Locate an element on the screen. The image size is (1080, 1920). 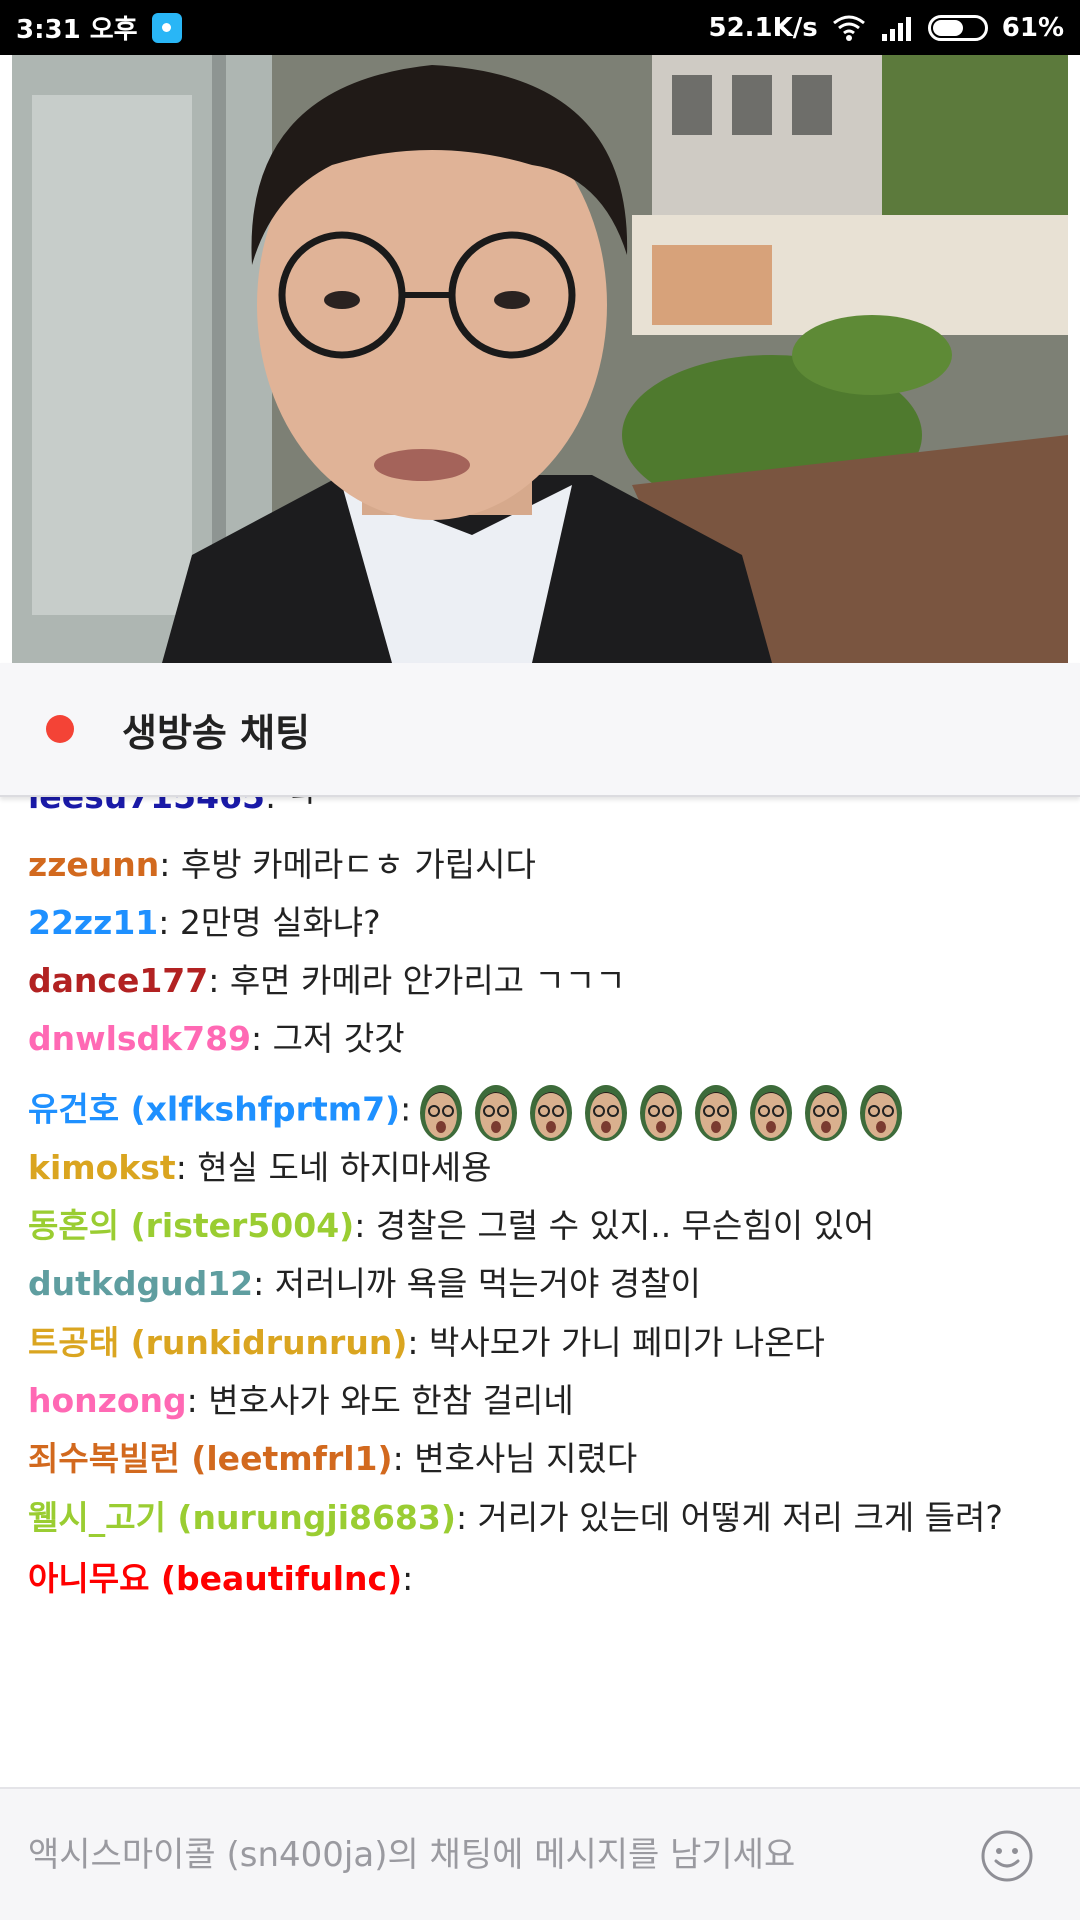
chat-text: : 경찰은 그럴 수 있지.. 무슨힘이 있어 is located at coordinates (614, 1225).